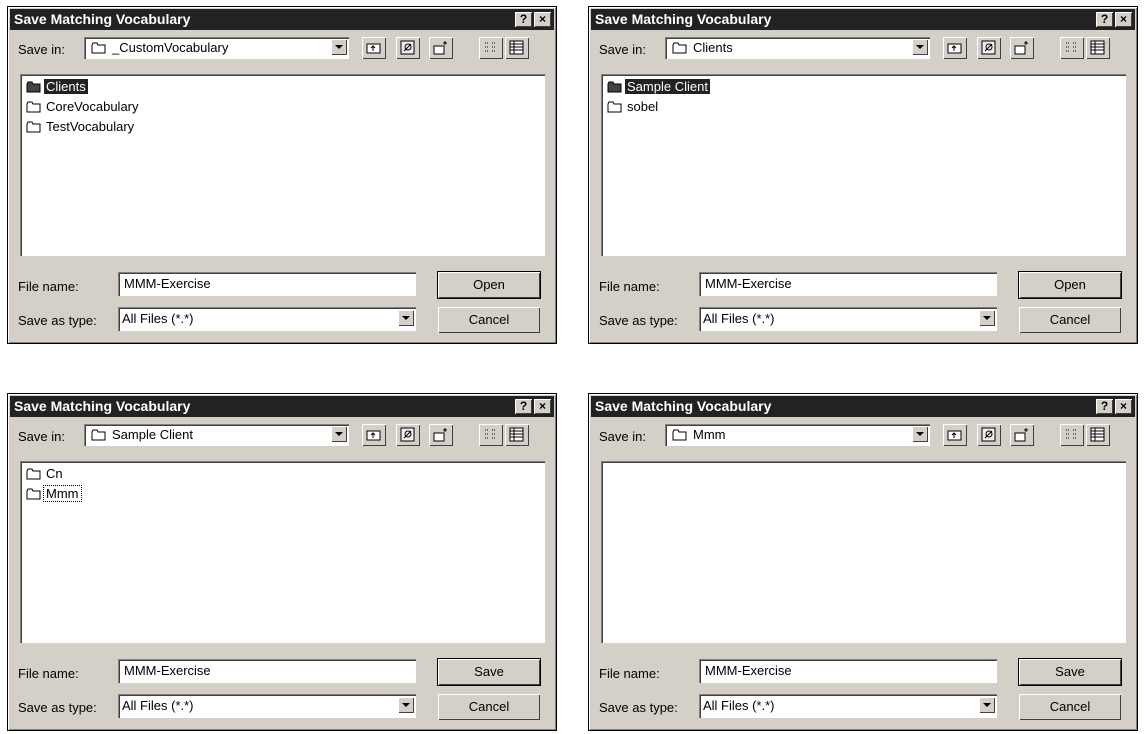 The width and height of the screenshot is (1145, 734). I want to click on desktop-icon, so click(988, 434).